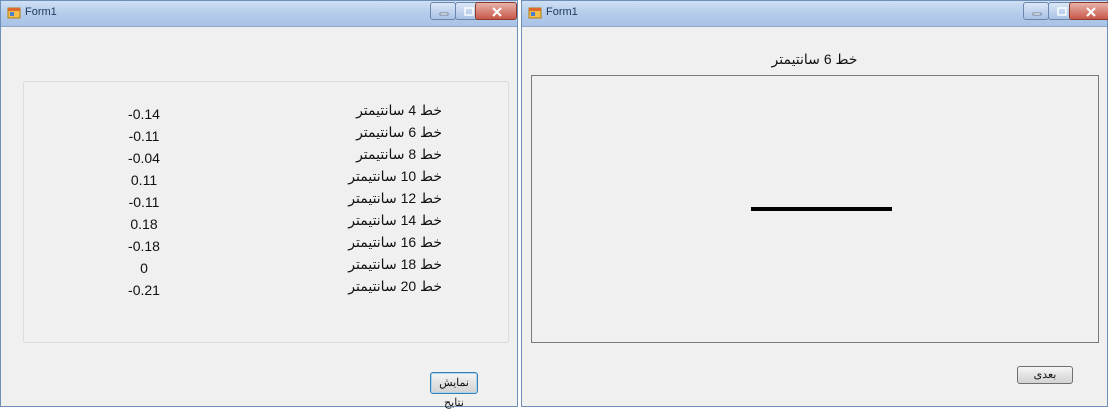 This screenshot has height=413, width=1108. What do you see at coordinates (144, 114) in the screenshot?
I see `result-value: -0.14` at bounding box center [144, 114].